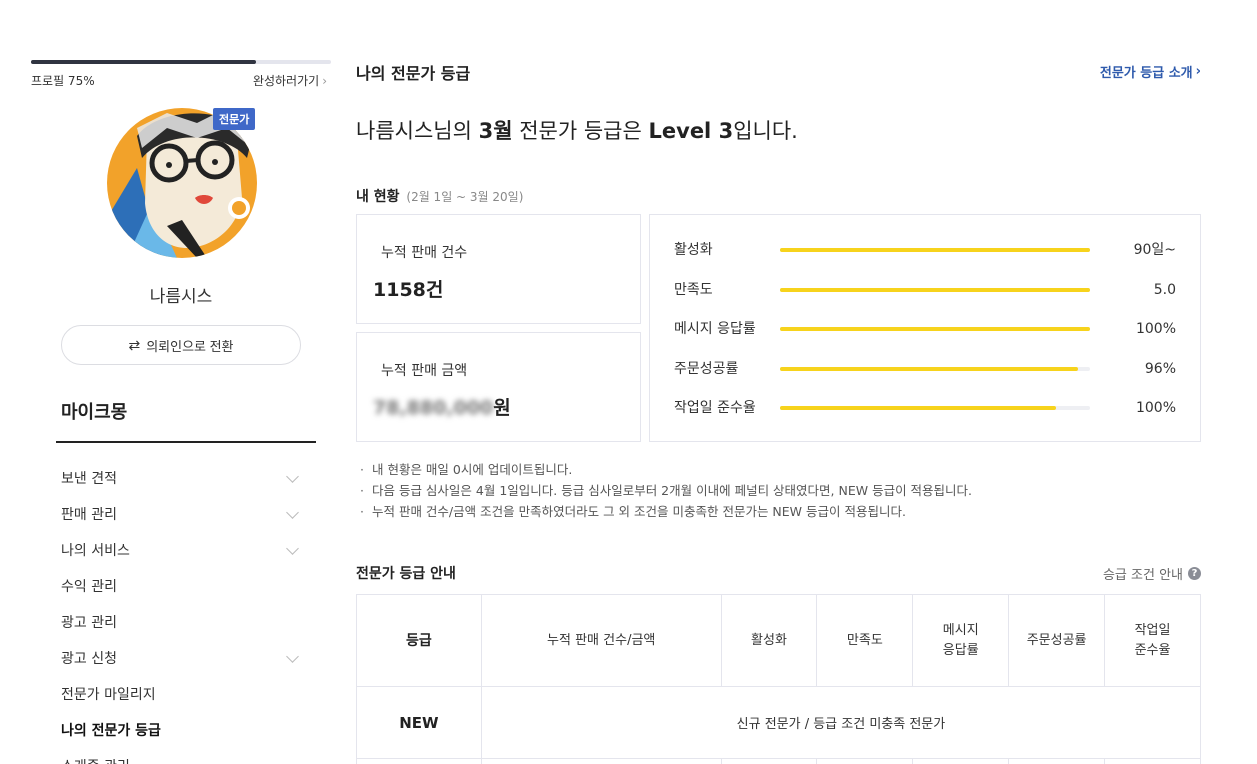 This screenshot has width=1257, height=764. I want to click on metric-value: 96%, so click(1160, 368).